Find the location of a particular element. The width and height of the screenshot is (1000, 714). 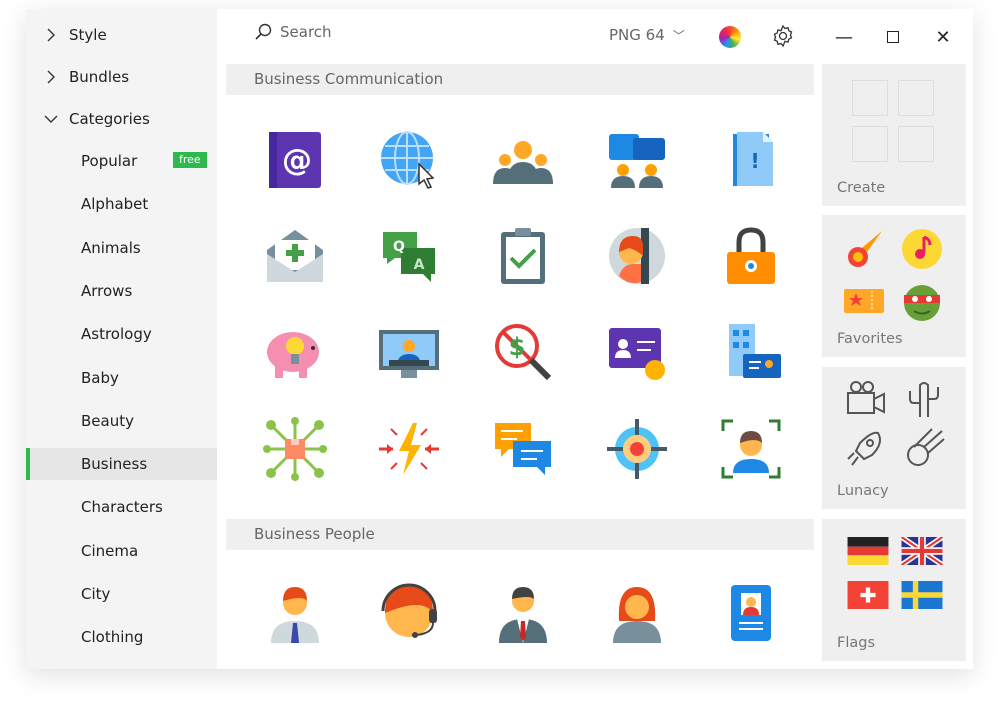

sidebar-item-beauty: Beauty is located at coordinates (121, 421).